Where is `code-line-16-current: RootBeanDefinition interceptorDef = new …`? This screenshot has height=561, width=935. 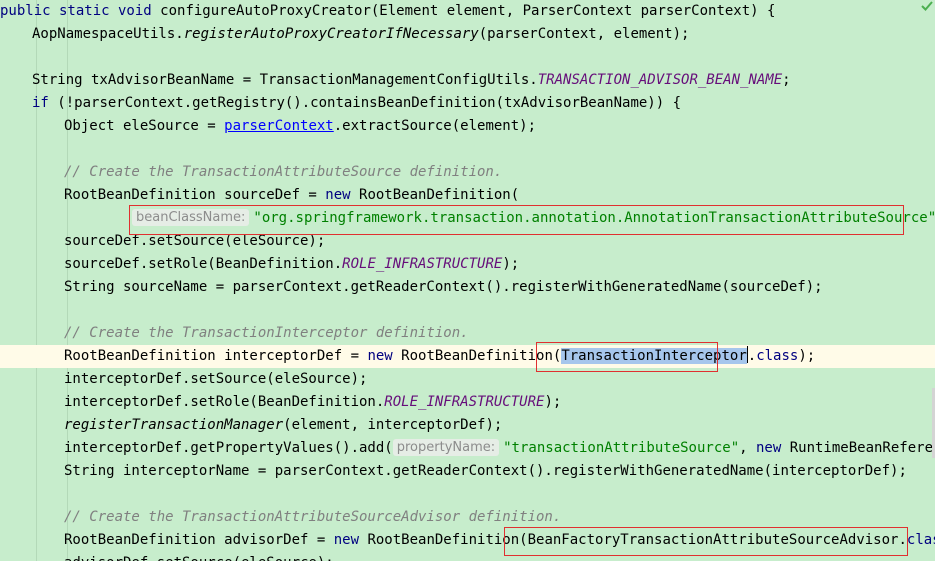 code-line-16-current: RootBeanDefinition interceptorDef = new … is located at coordinates (467, 356).